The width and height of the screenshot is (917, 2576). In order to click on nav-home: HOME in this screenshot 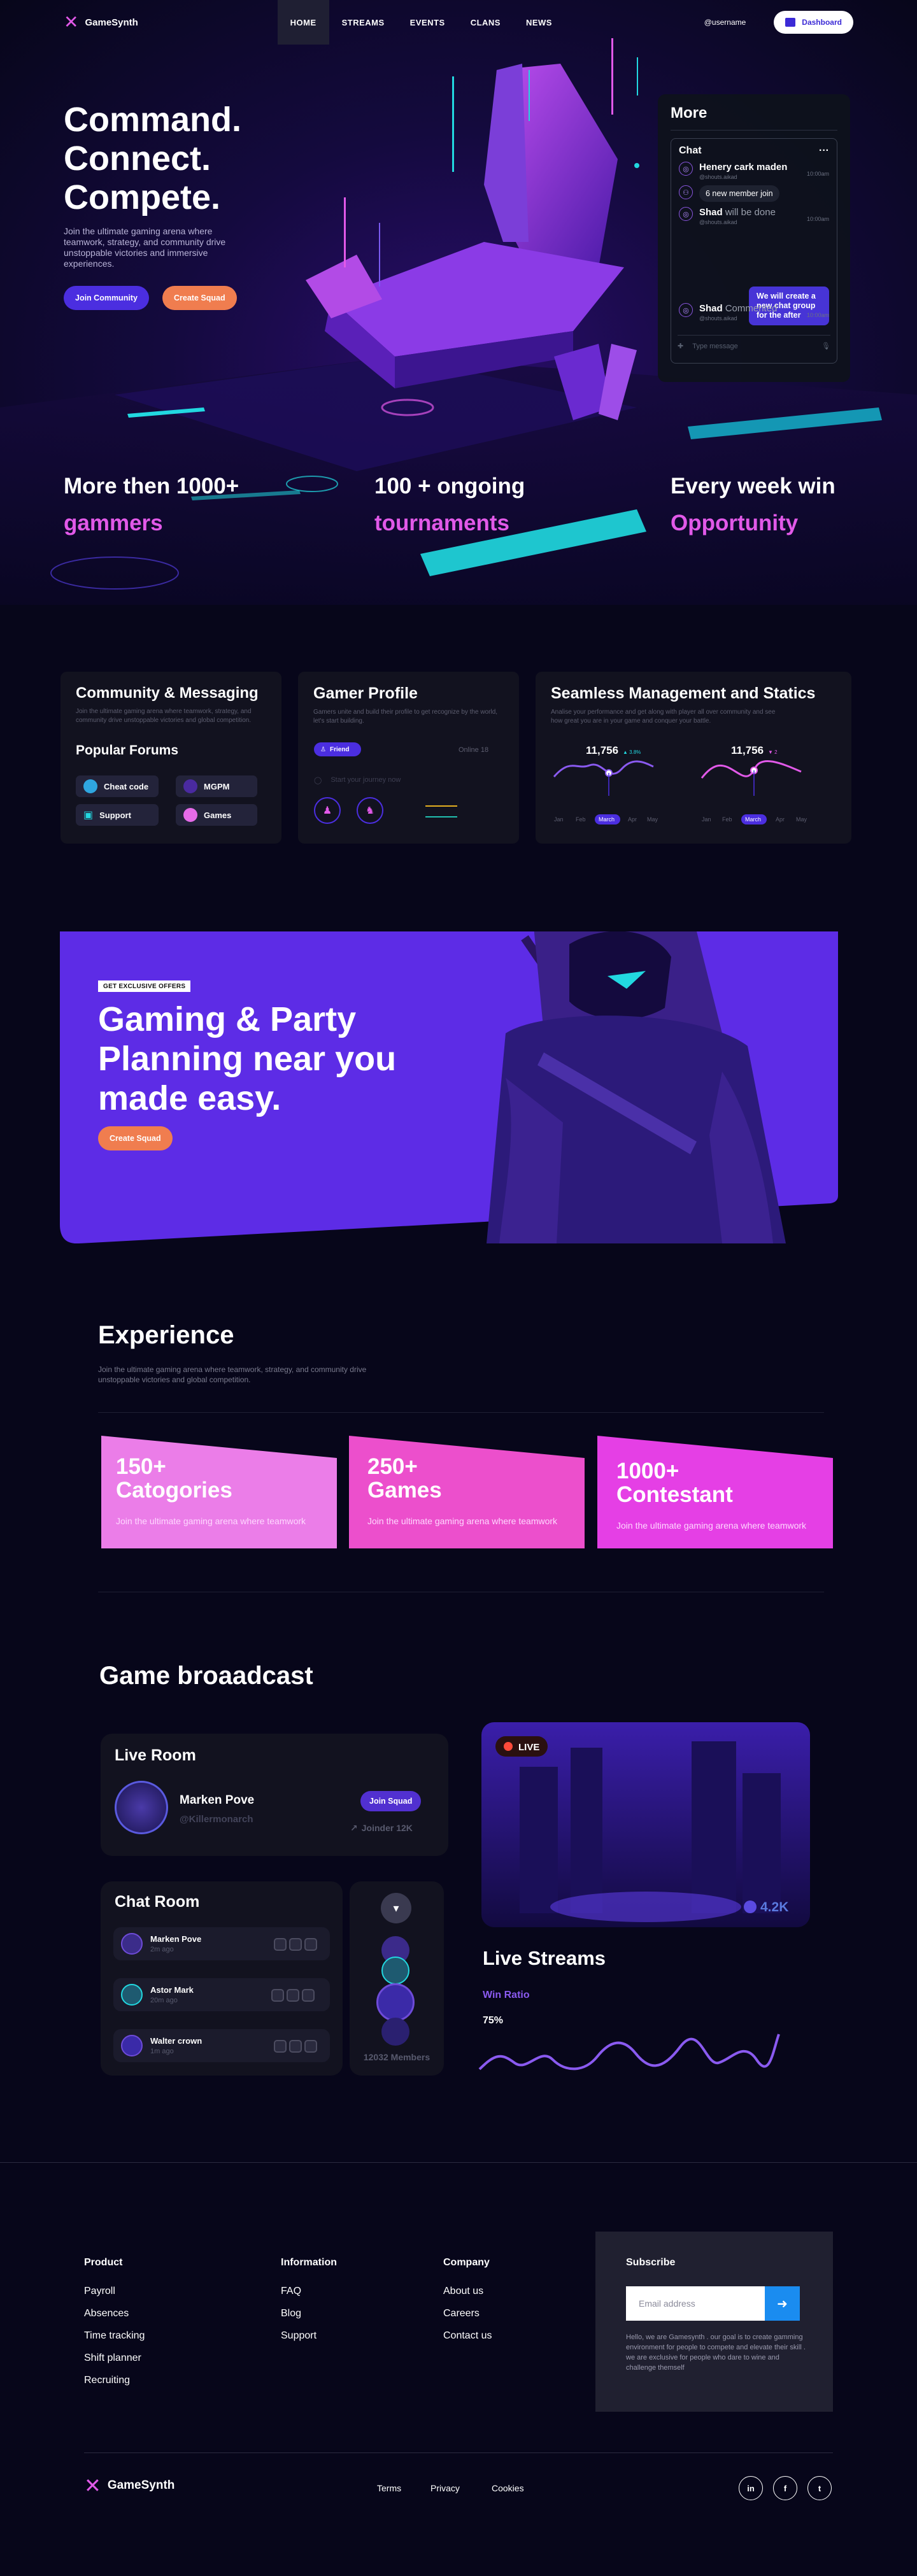, I will do `click(303, 22)`.